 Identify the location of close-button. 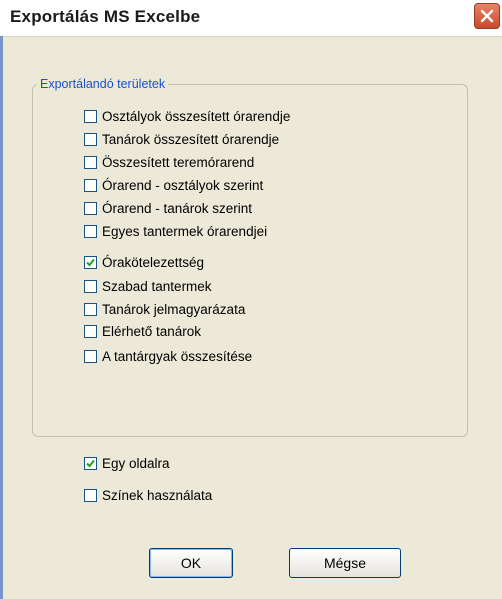
(487, 16).